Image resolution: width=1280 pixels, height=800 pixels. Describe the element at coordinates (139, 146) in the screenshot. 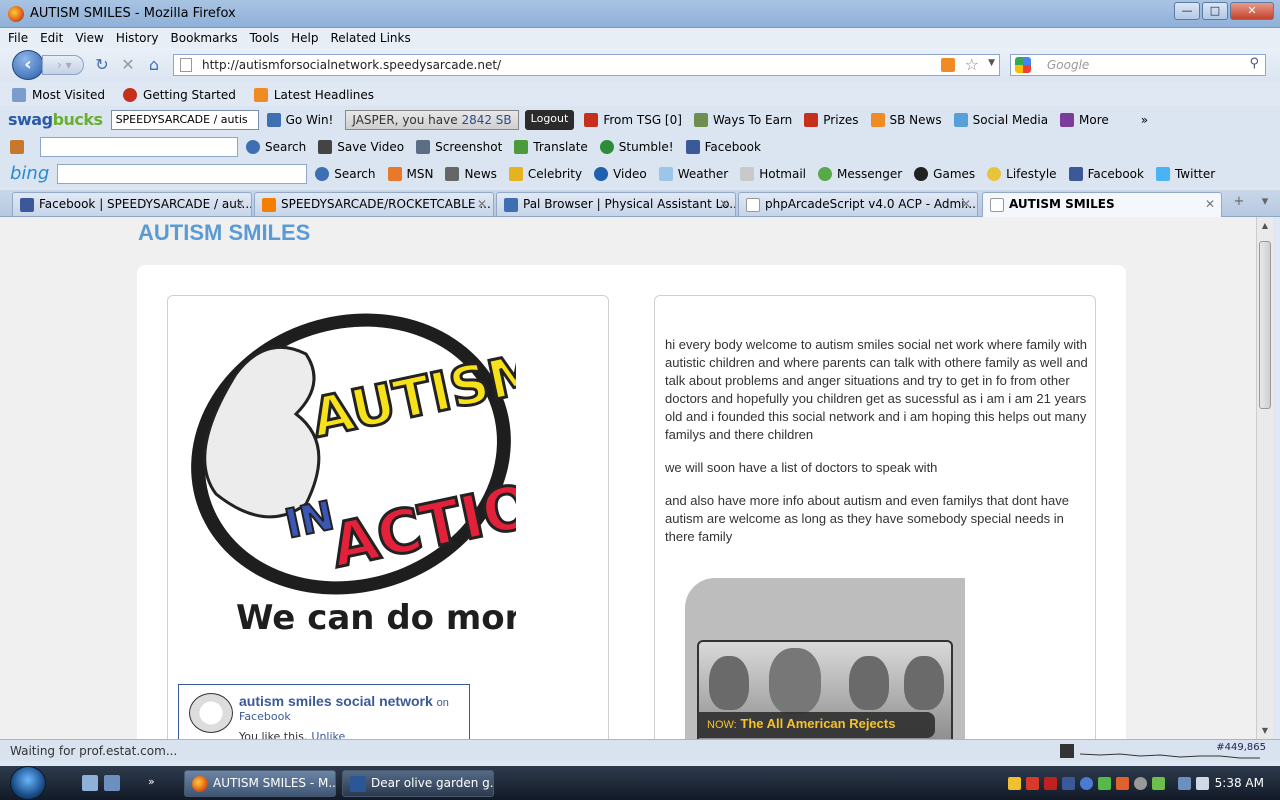

I see `toolbar-search-input` at that location.